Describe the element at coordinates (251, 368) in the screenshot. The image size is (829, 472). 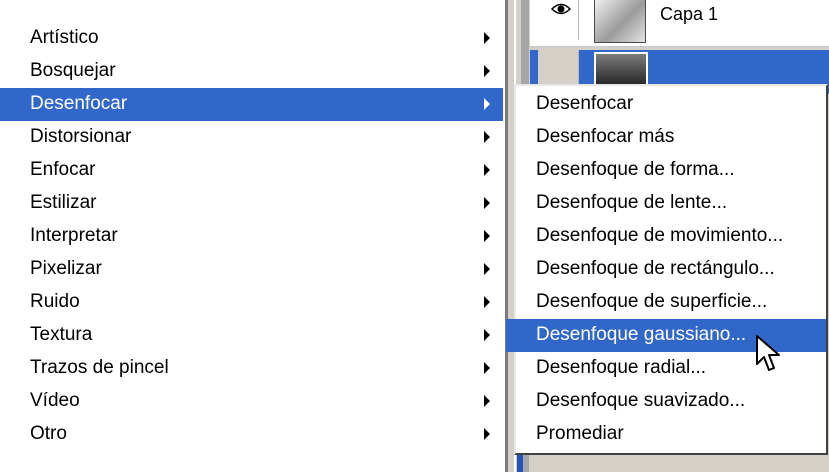
I see `menu-item-trazos-de-pincel: Trazos de pincel` at that location.